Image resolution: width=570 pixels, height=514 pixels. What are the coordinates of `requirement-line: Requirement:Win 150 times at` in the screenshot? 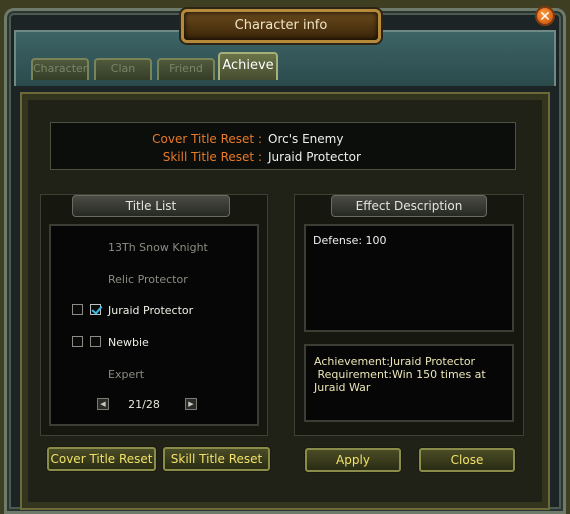 It's located at (400, 374).